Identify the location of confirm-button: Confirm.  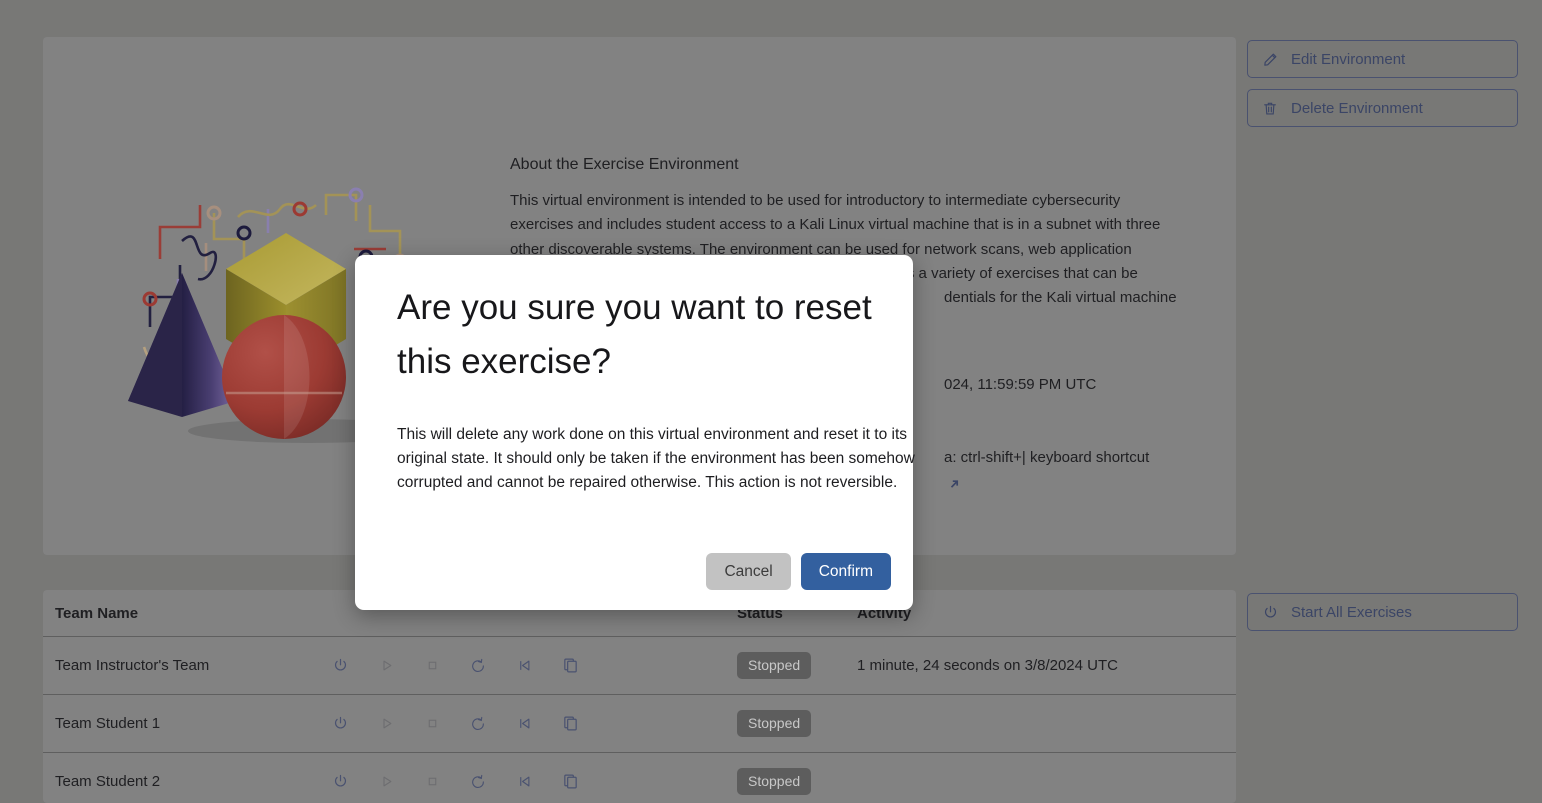
(845, 571).